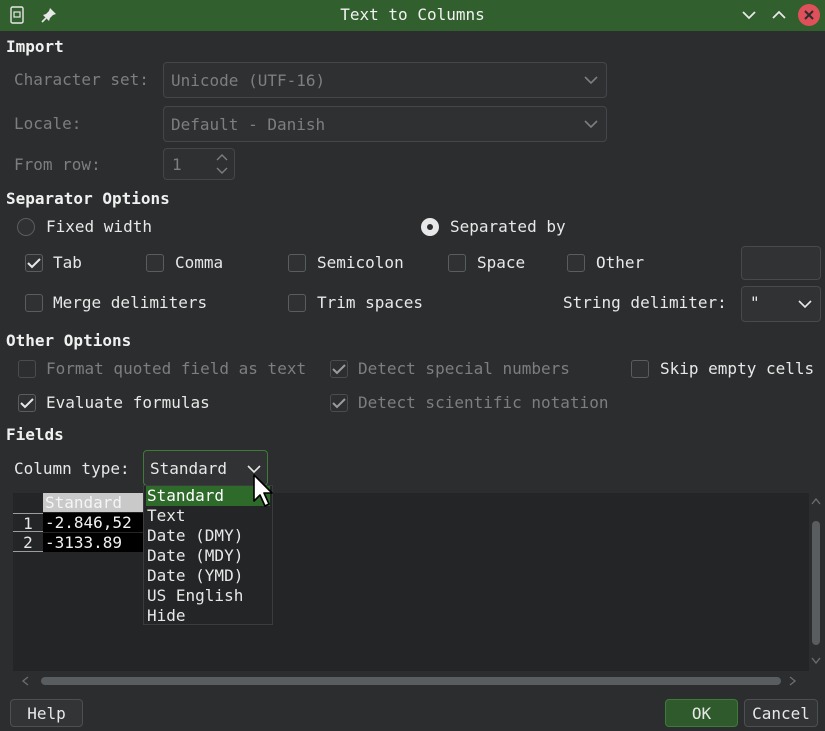  I want to click on fixed-width-radio, so click(26, 227).